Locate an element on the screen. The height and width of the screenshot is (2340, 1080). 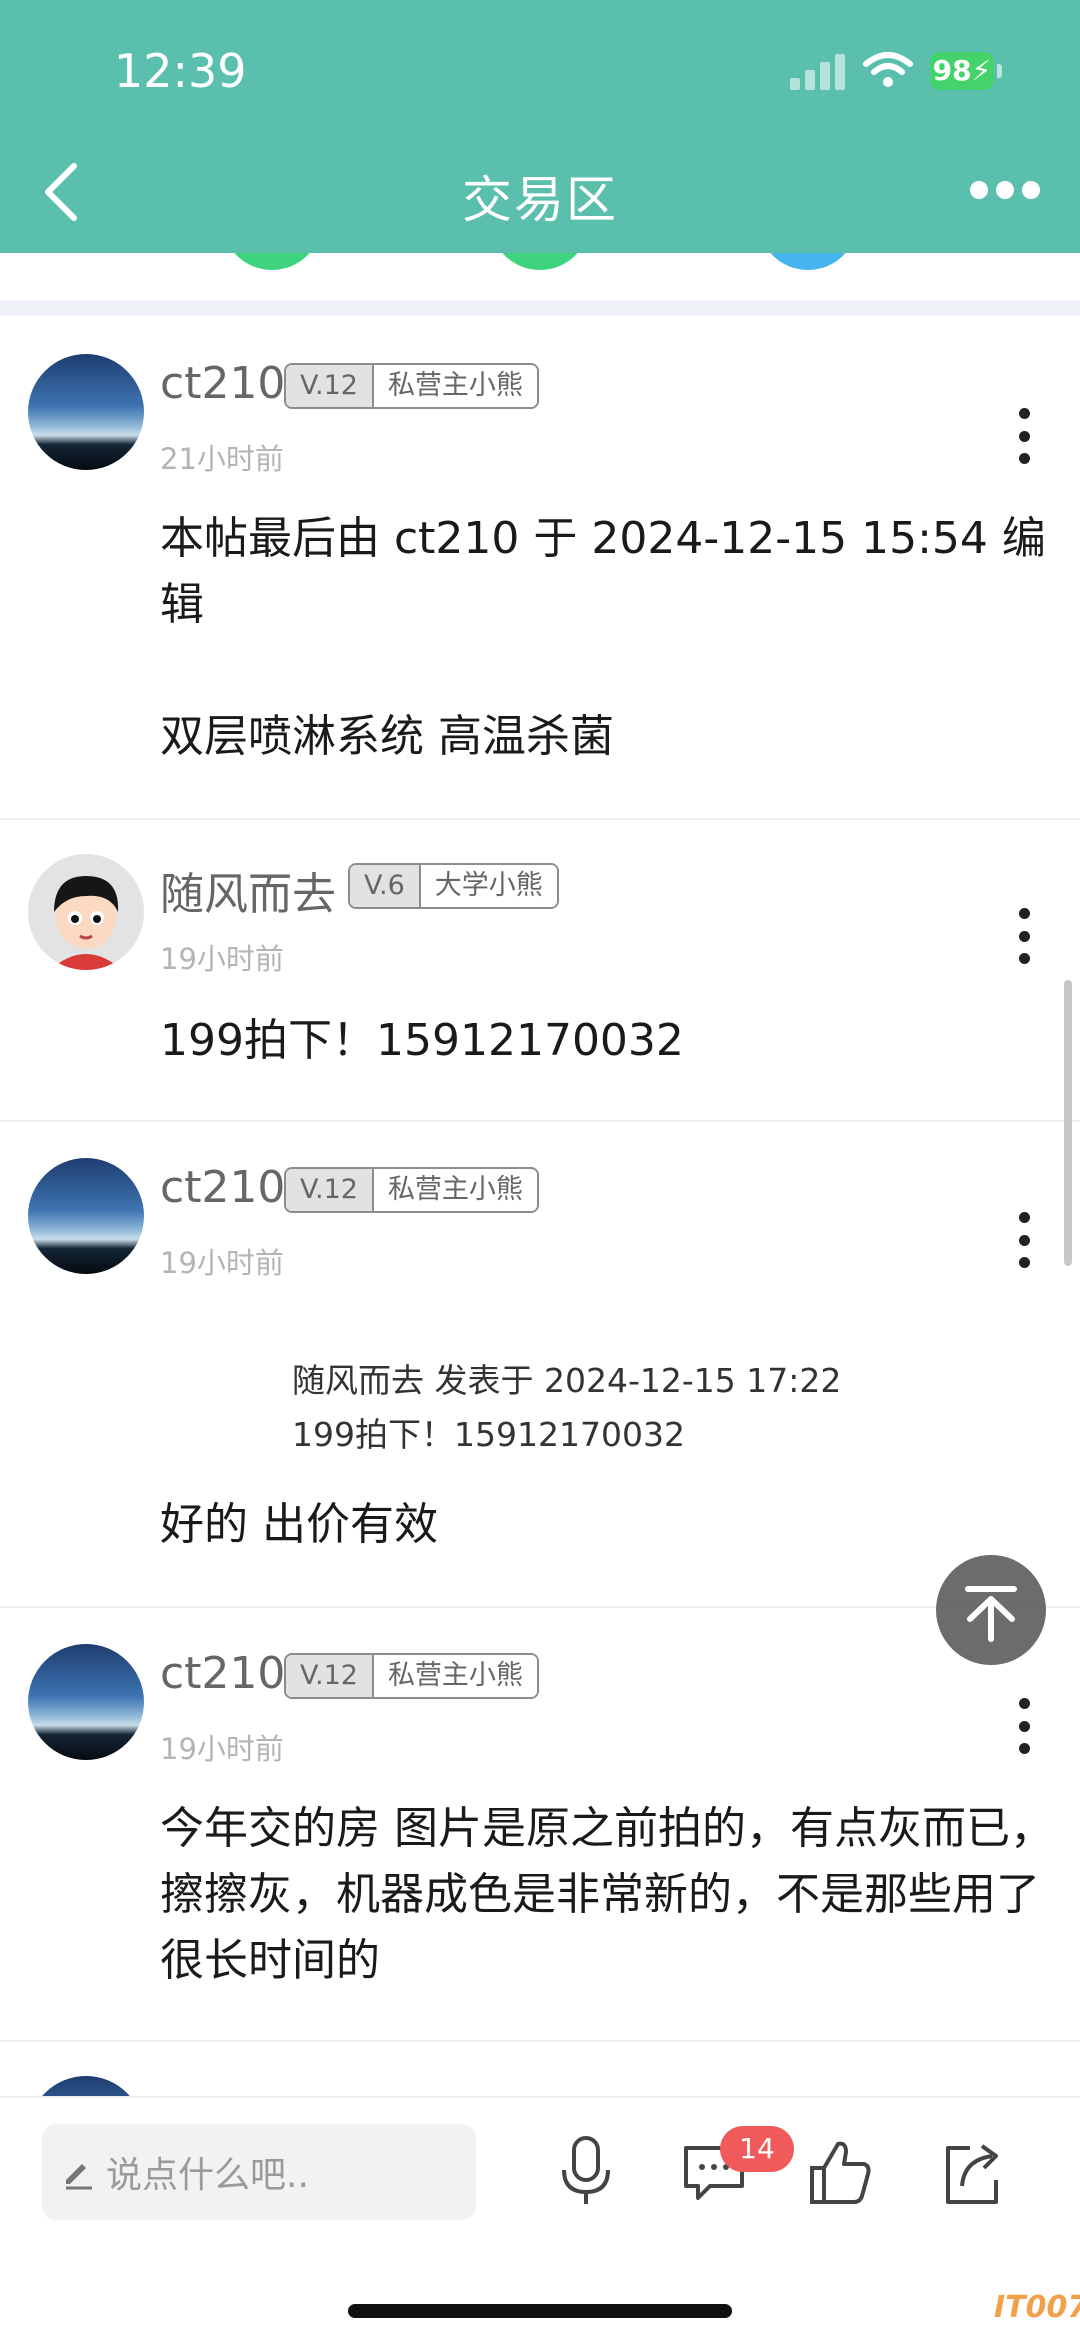
username: 随风而去 is located at coordinates (248, 890).